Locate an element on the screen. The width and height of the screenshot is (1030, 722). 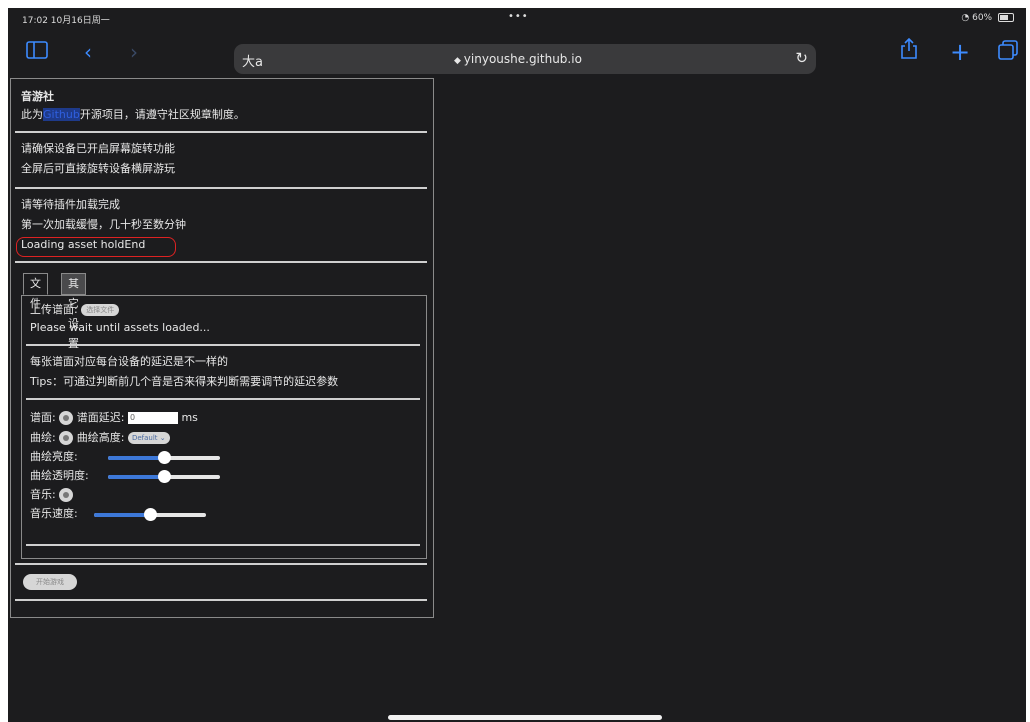
tab-file: 文件 is located at coordinates (35, 291).